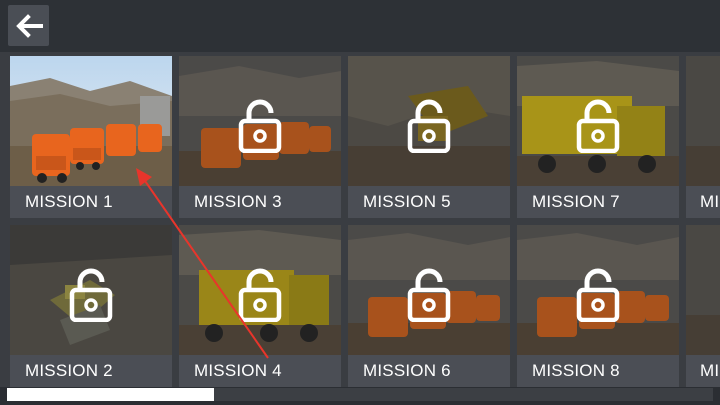 The width and height of the screenshot is (720, 405). Describe the element at coordinates (91, 371) in the screenshot. I see `mission-label: MISSION 2` at that location.